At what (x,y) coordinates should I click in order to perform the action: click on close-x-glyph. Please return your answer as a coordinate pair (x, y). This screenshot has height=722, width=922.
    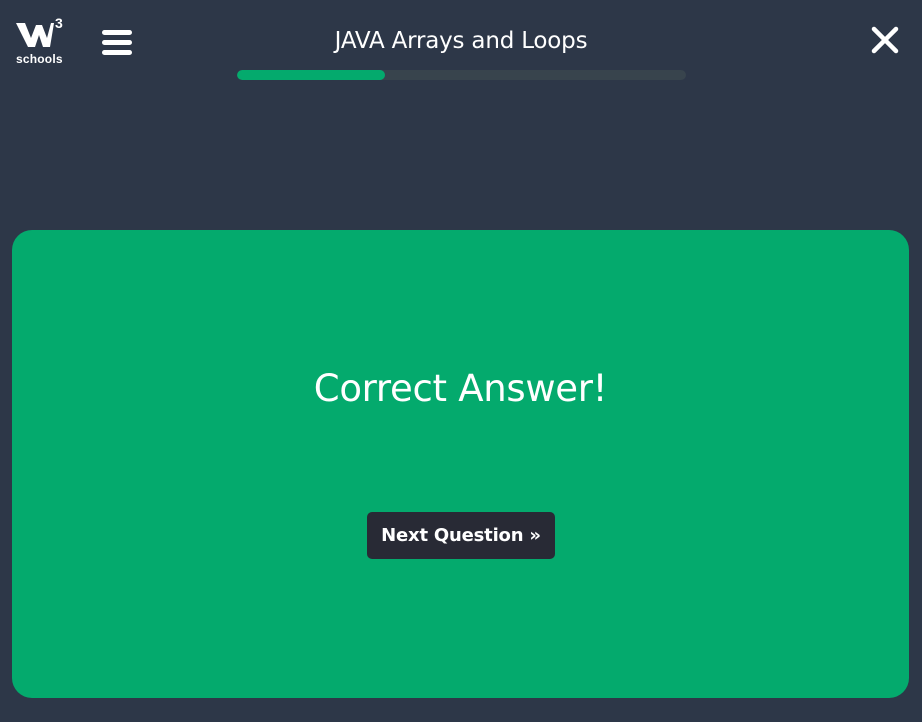
    Looking at the image, I should click on (885, 40).